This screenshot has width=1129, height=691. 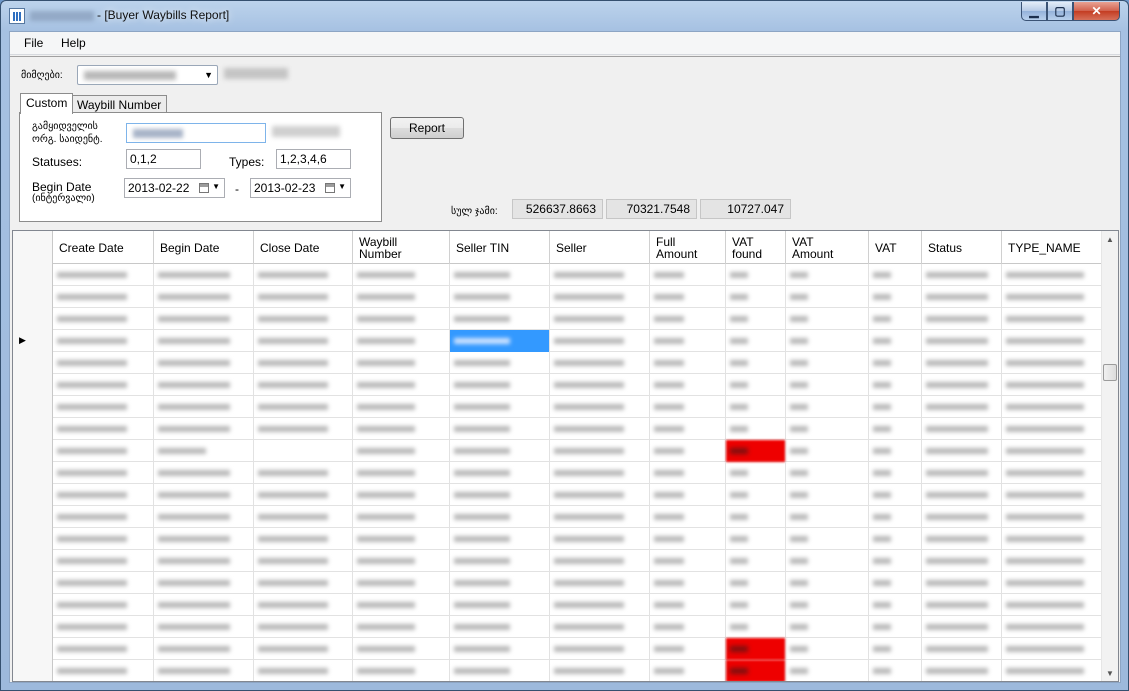 What do you see at coordinates (147, 75) in the screenshot?
I see `receiver-combobox: ▼` at bounding box center [147, 75].